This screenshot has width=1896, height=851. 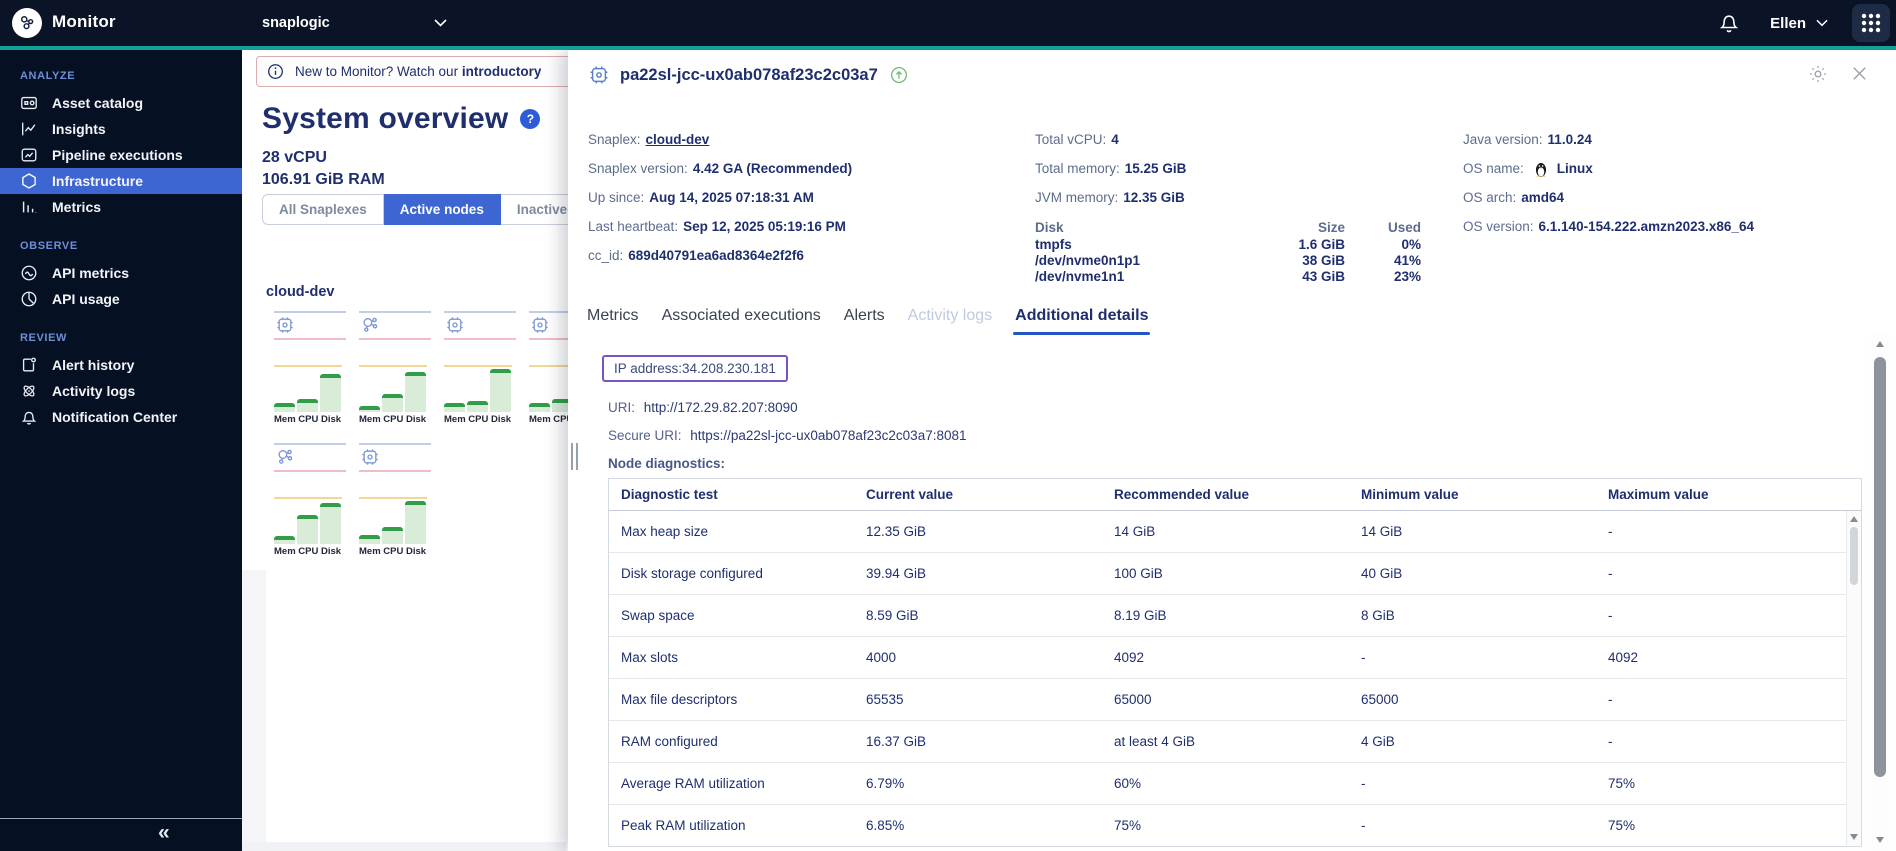 What do you see at coordinates (1225, 657) in the screenshot?
I see `recommended-value: 4092` at bounding box center [1225, 657].